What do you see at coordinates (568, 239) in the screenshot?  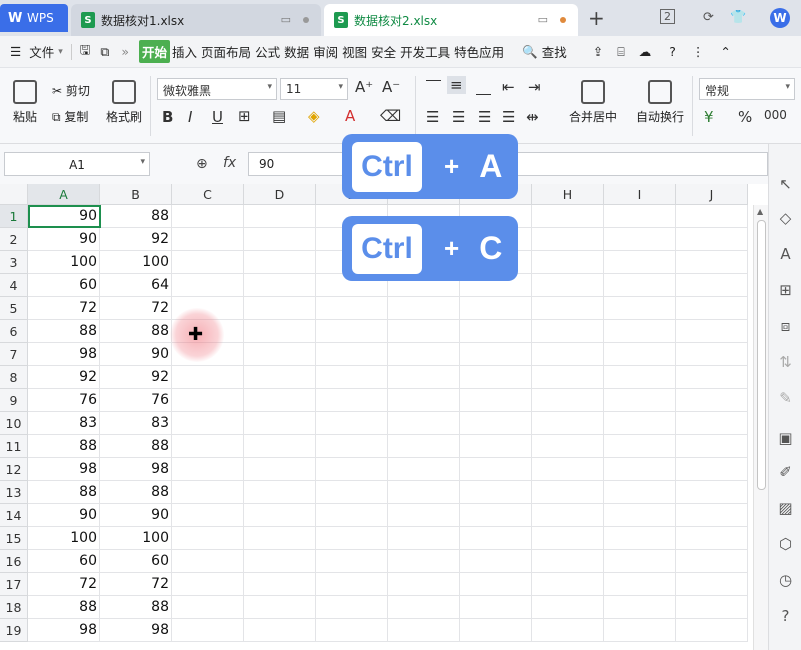 I see `cell-h2` at bounding box center [568, 239].